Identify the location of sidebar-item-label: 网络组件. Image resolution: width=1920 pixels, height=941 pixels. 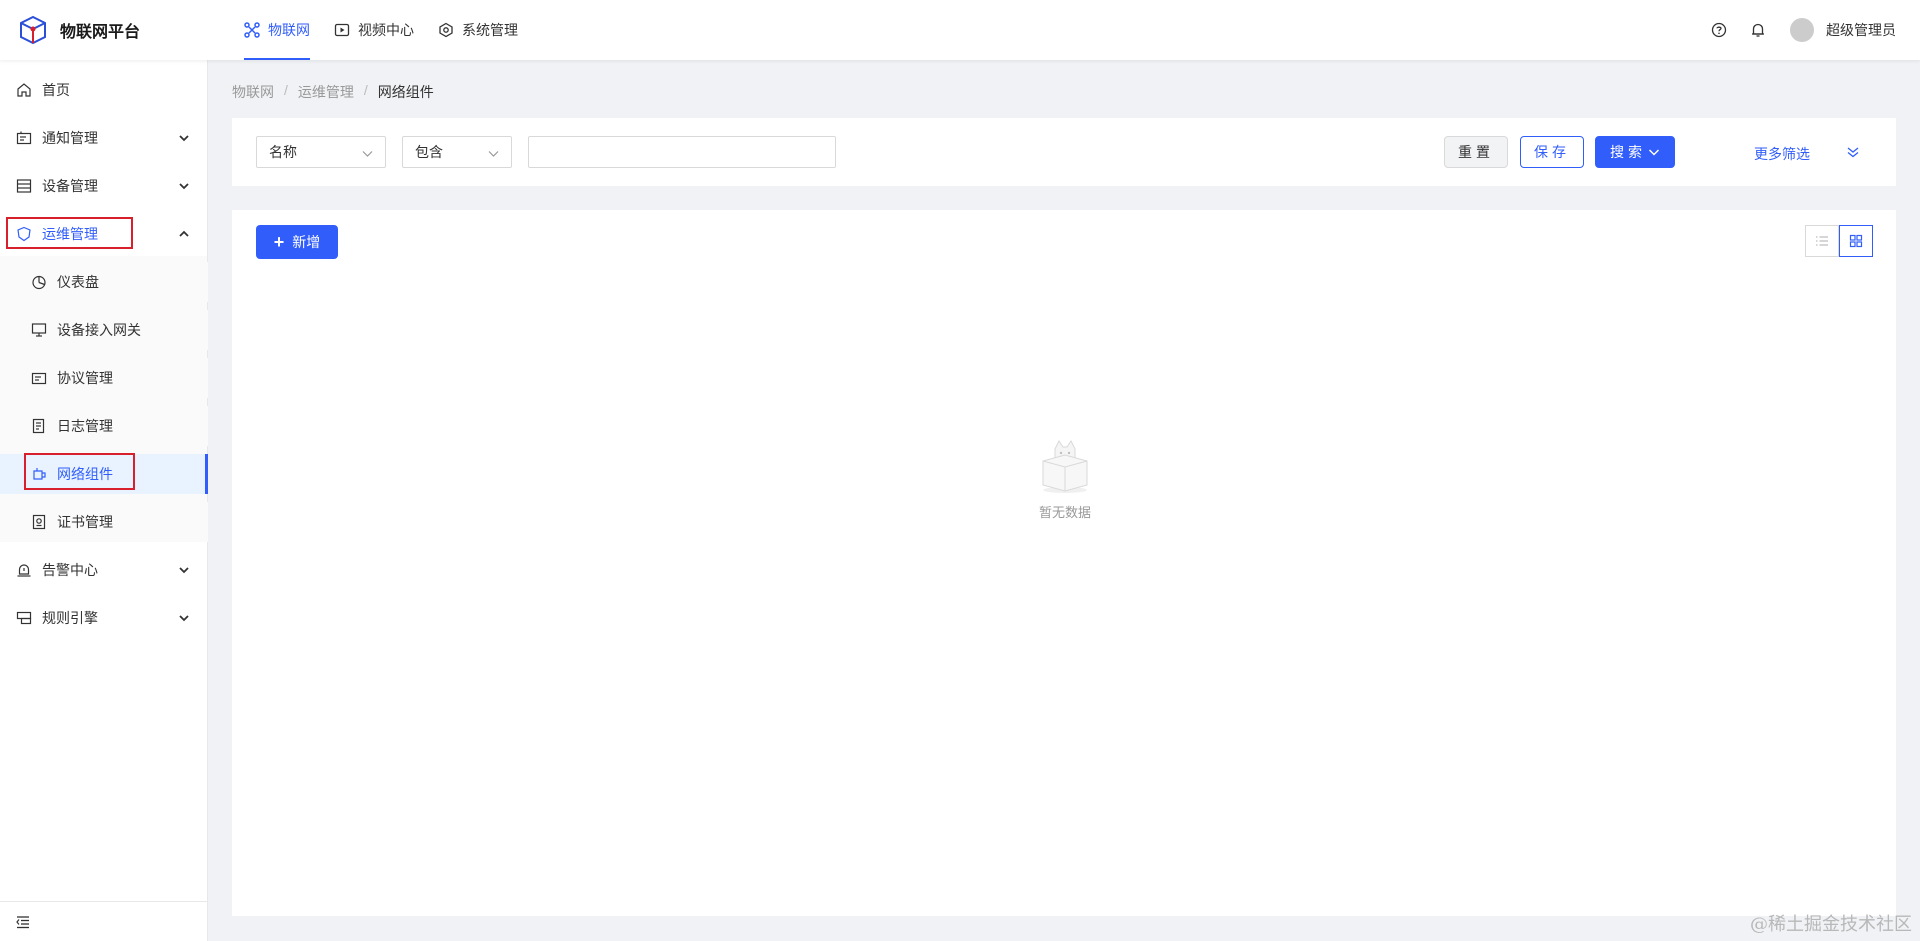
(85, 474).